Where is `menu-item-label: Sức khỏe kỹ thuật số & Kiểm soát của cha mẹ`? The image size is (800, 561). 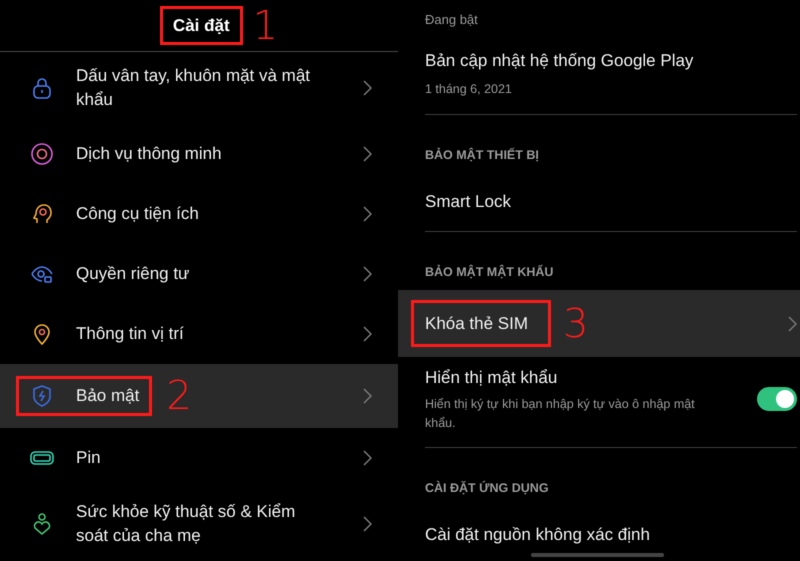
menu-item-label: Sức khỏe kỹ thuật số & Kiểm soát của cha mẹ is located at coordinates (186, 524).